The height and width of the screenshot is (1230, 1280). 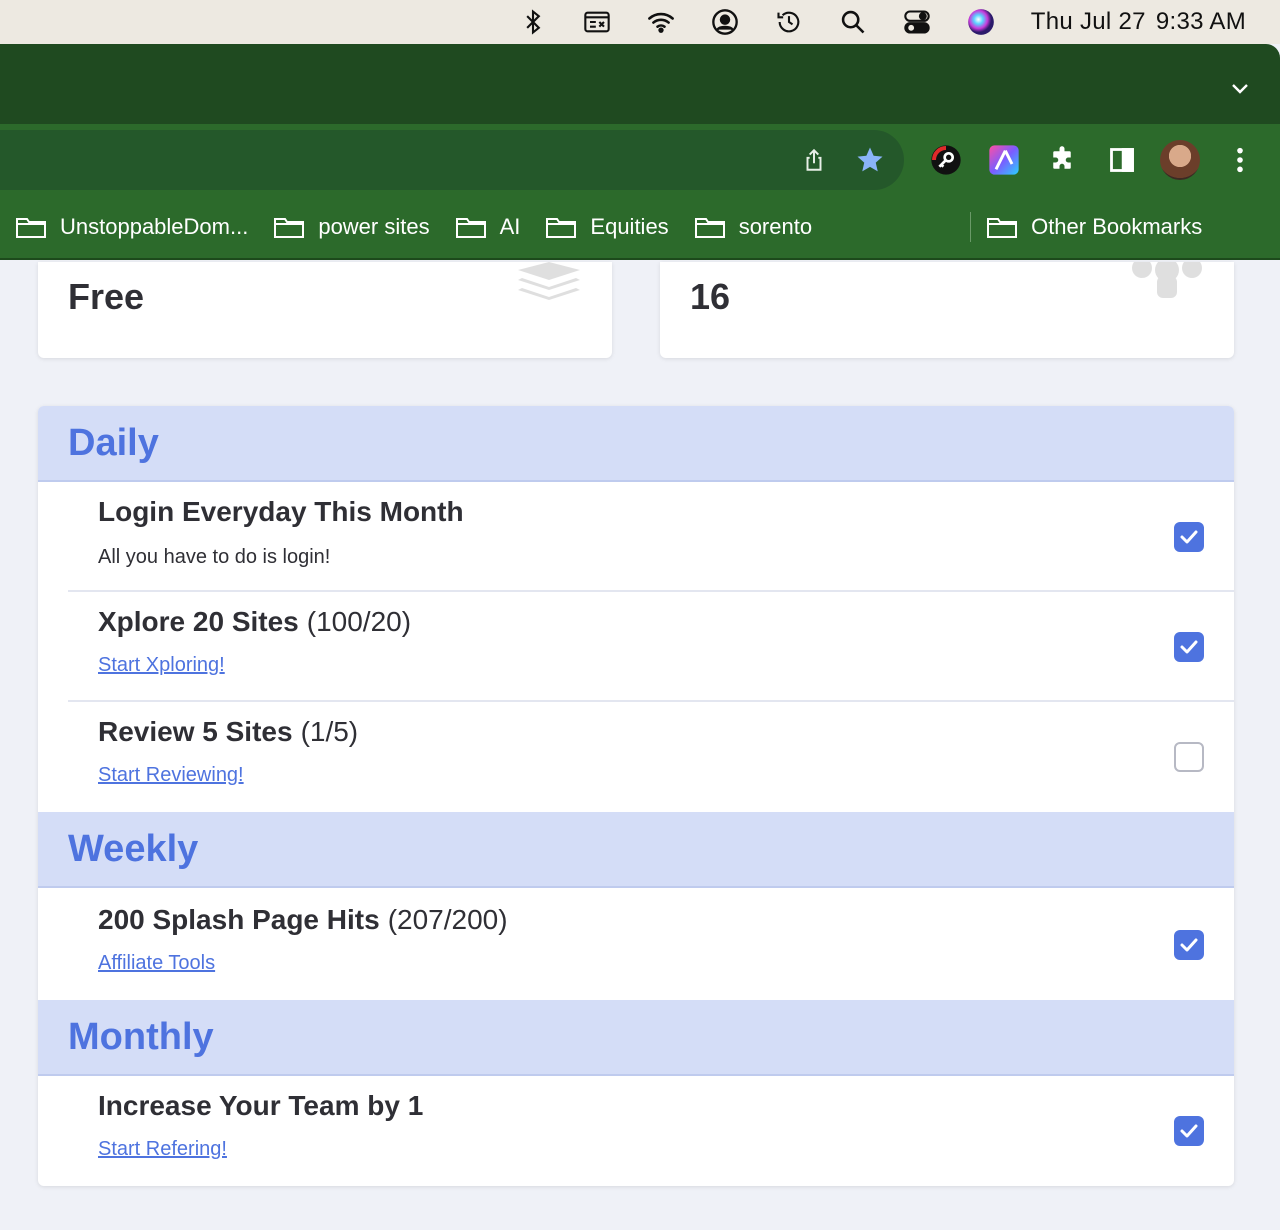 I want to click on user-account-icon, so click(x=725, y=22).